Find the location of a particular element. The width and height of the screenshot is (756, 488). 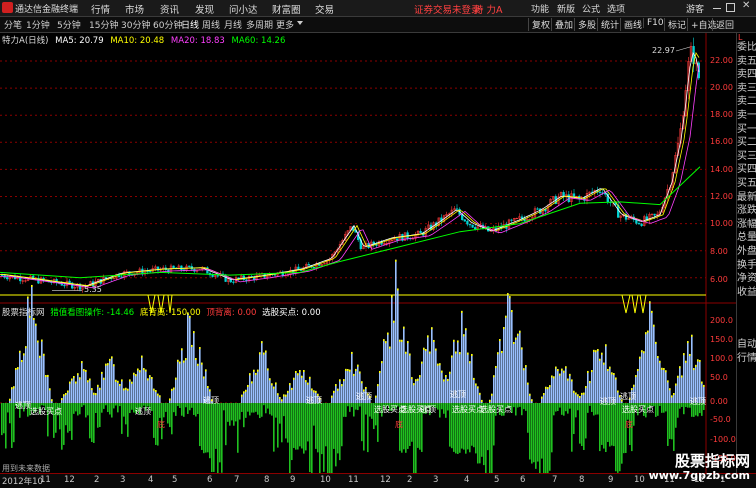

date-tick: 11 is located at coordinates (353, 480).